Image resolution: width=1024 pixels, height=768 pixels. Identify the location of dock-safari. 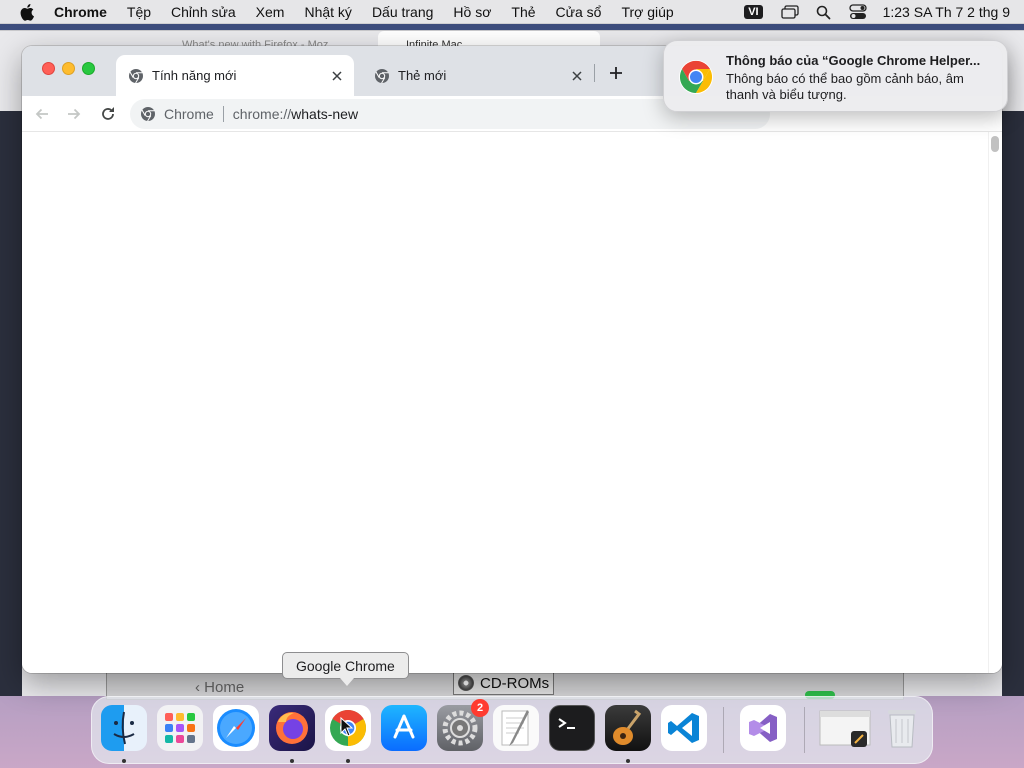
(236, 728).